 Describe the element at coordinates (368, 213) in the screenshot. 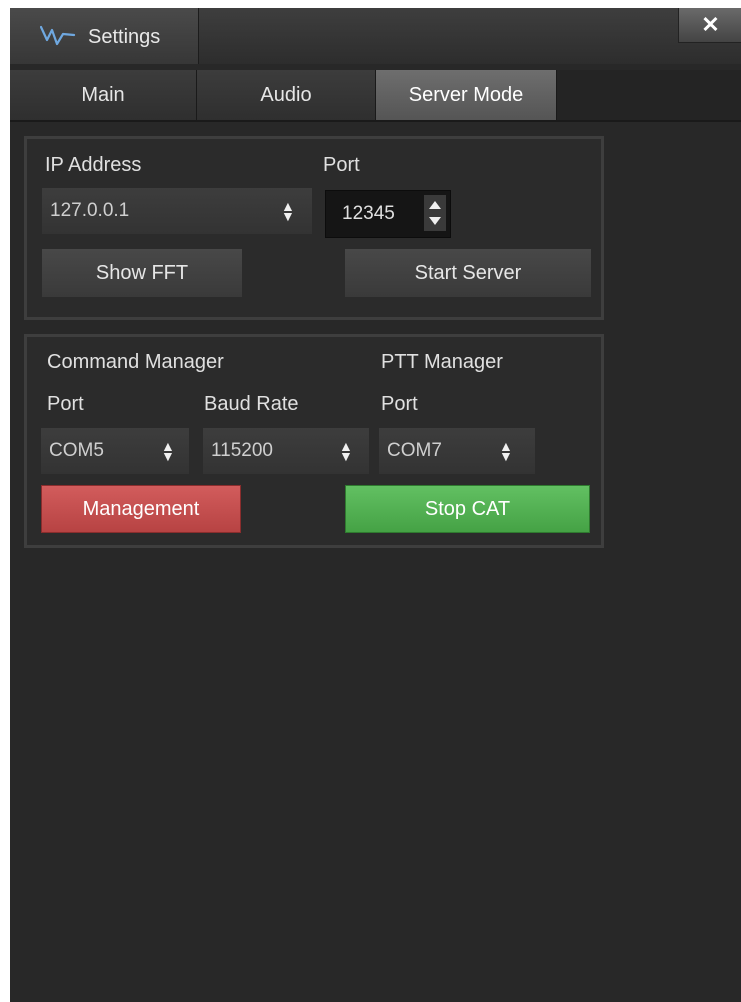

I see `port-value: 12345` at that location.